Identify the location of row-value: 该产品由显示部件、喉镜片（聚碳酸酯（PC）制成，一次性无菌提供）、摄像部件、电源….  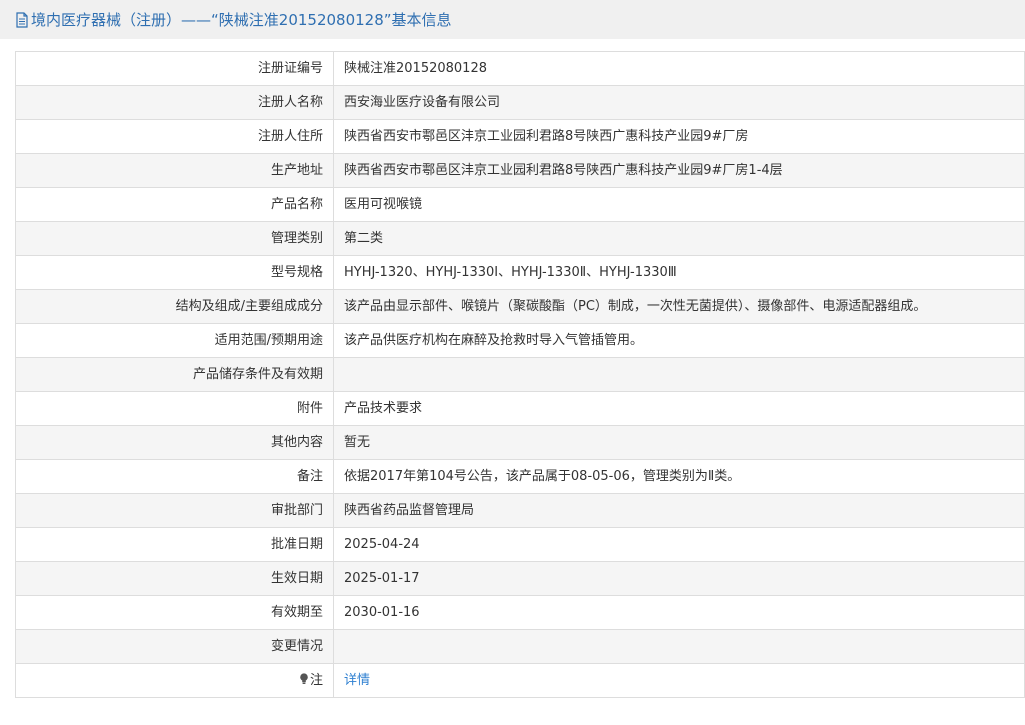
(679, 306).